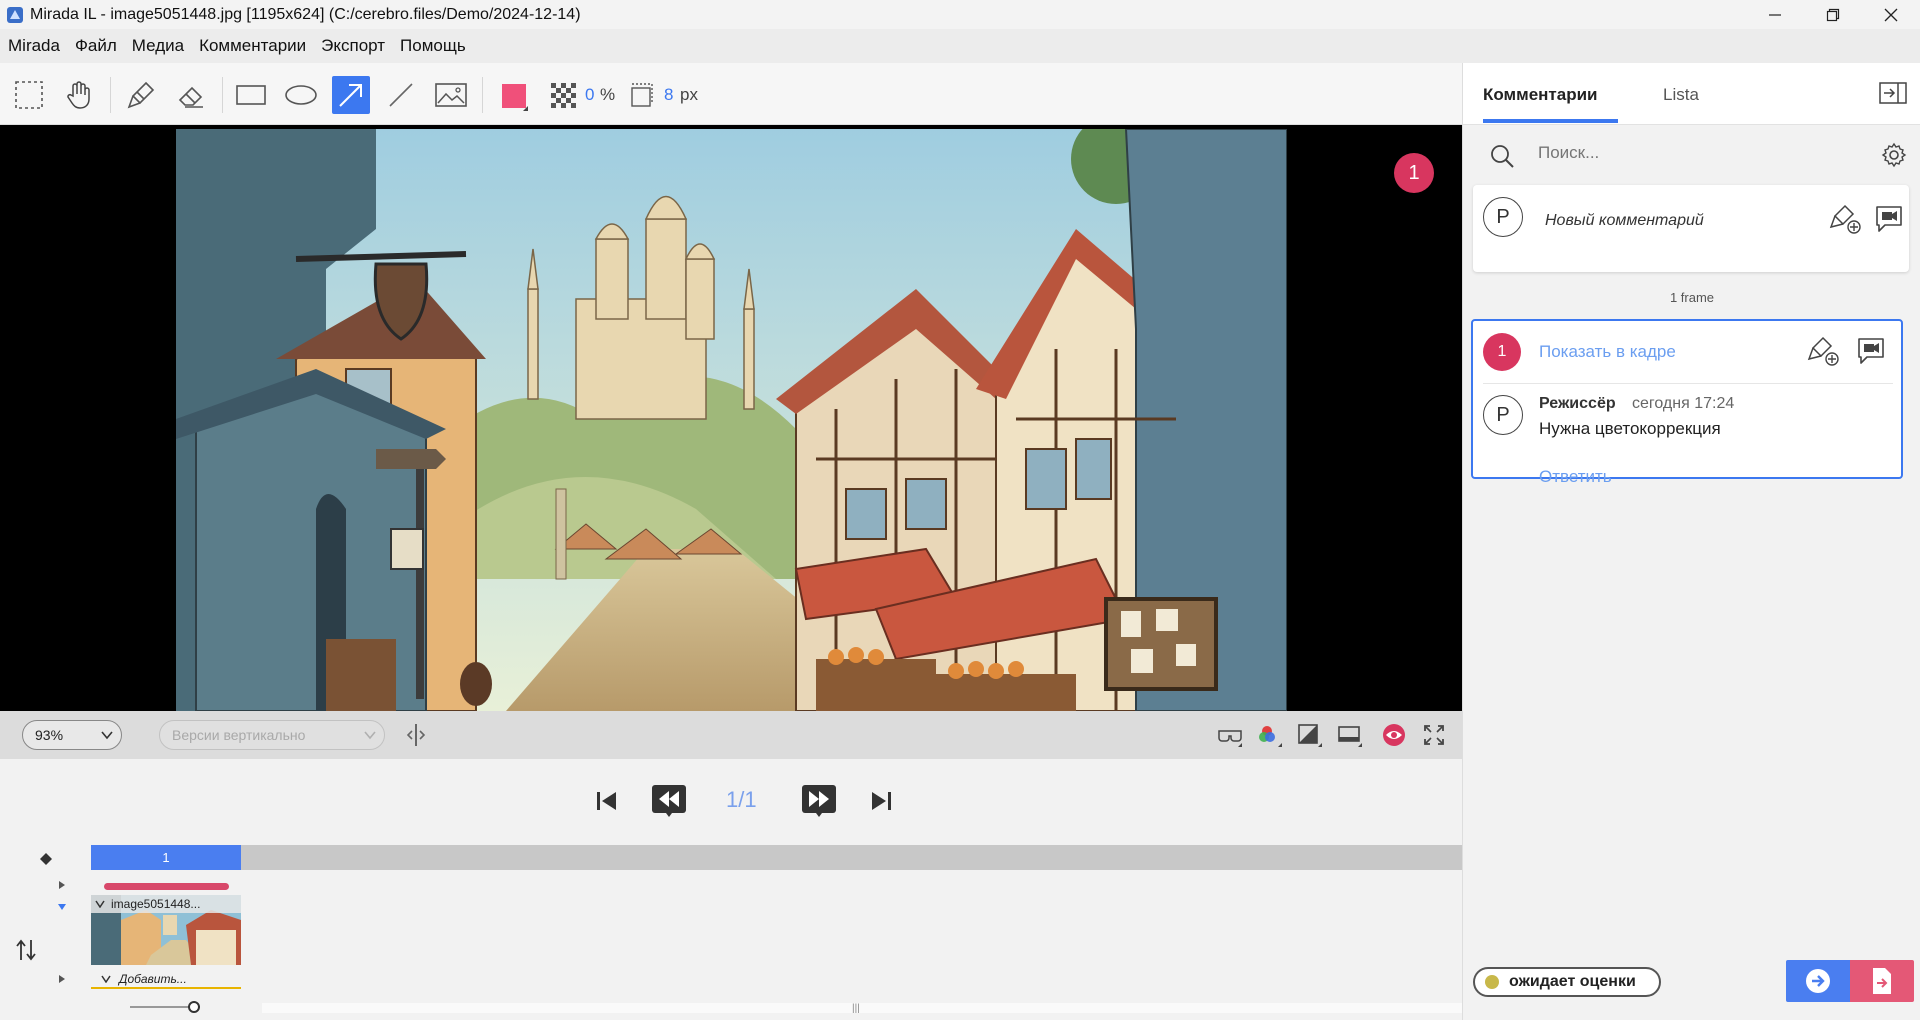 Image resolution: width=1920 pixels, height=1020 pixels. I want to click on current-frame-marker: 1, so click(166, 857).